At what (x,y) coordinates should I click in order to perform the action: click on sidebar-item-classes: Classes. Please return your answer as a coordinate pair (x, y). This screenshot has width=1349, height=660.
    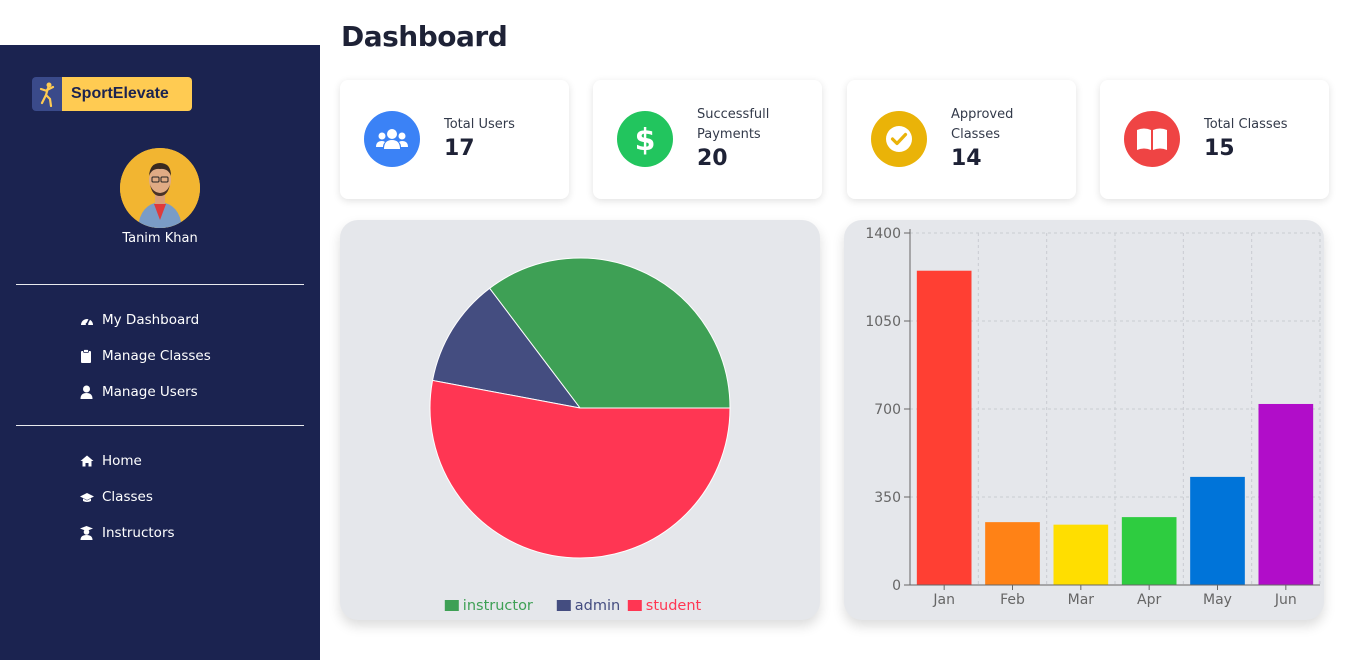
    Looking at the image, I should click on (127, 497).